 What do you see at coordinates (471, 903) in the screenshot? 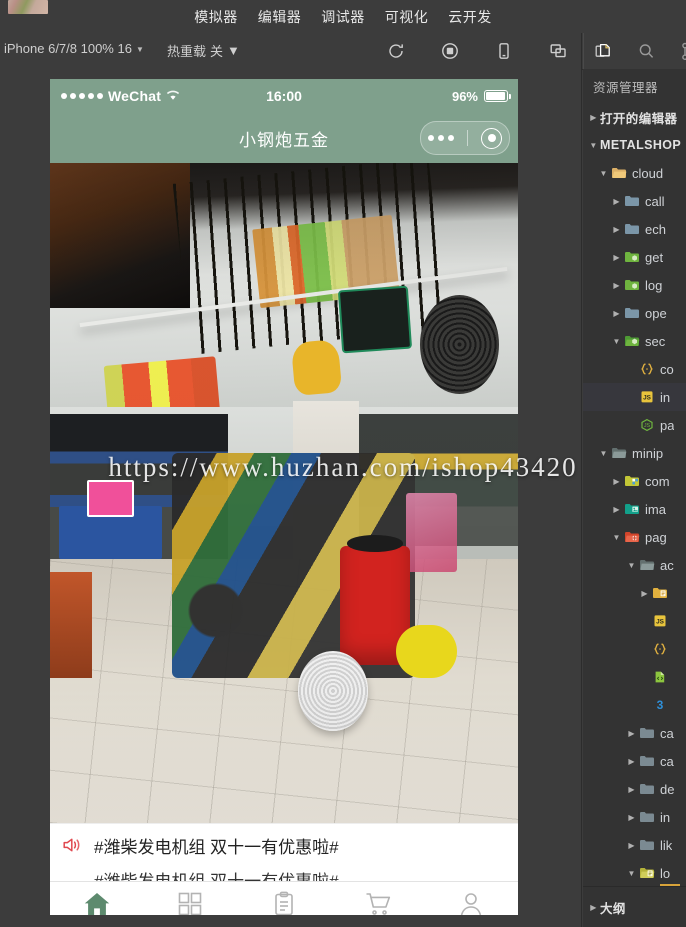
I see `tab-profile: 我的` at bounding box center [471, 903].